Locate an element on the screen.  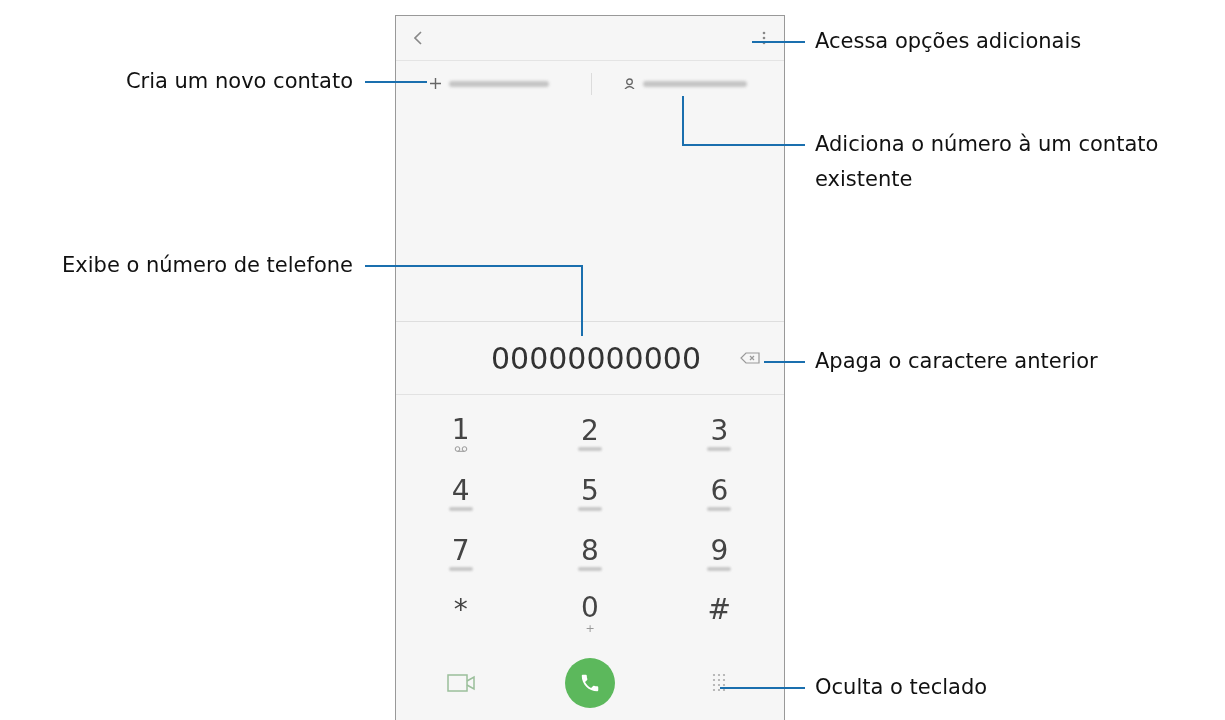
callout-label: Exibe o número de telefone is located at coordinates (207, 265).